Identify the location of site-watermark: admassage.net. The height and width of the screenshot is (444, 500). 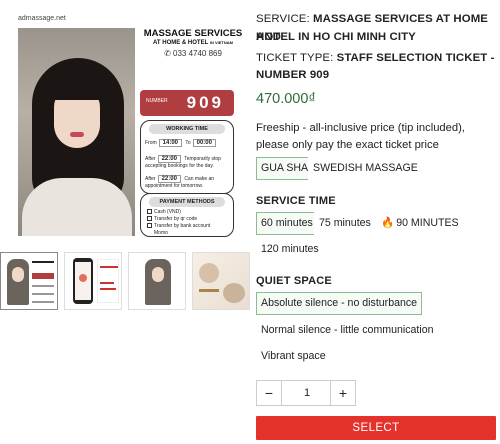
(42, 18).